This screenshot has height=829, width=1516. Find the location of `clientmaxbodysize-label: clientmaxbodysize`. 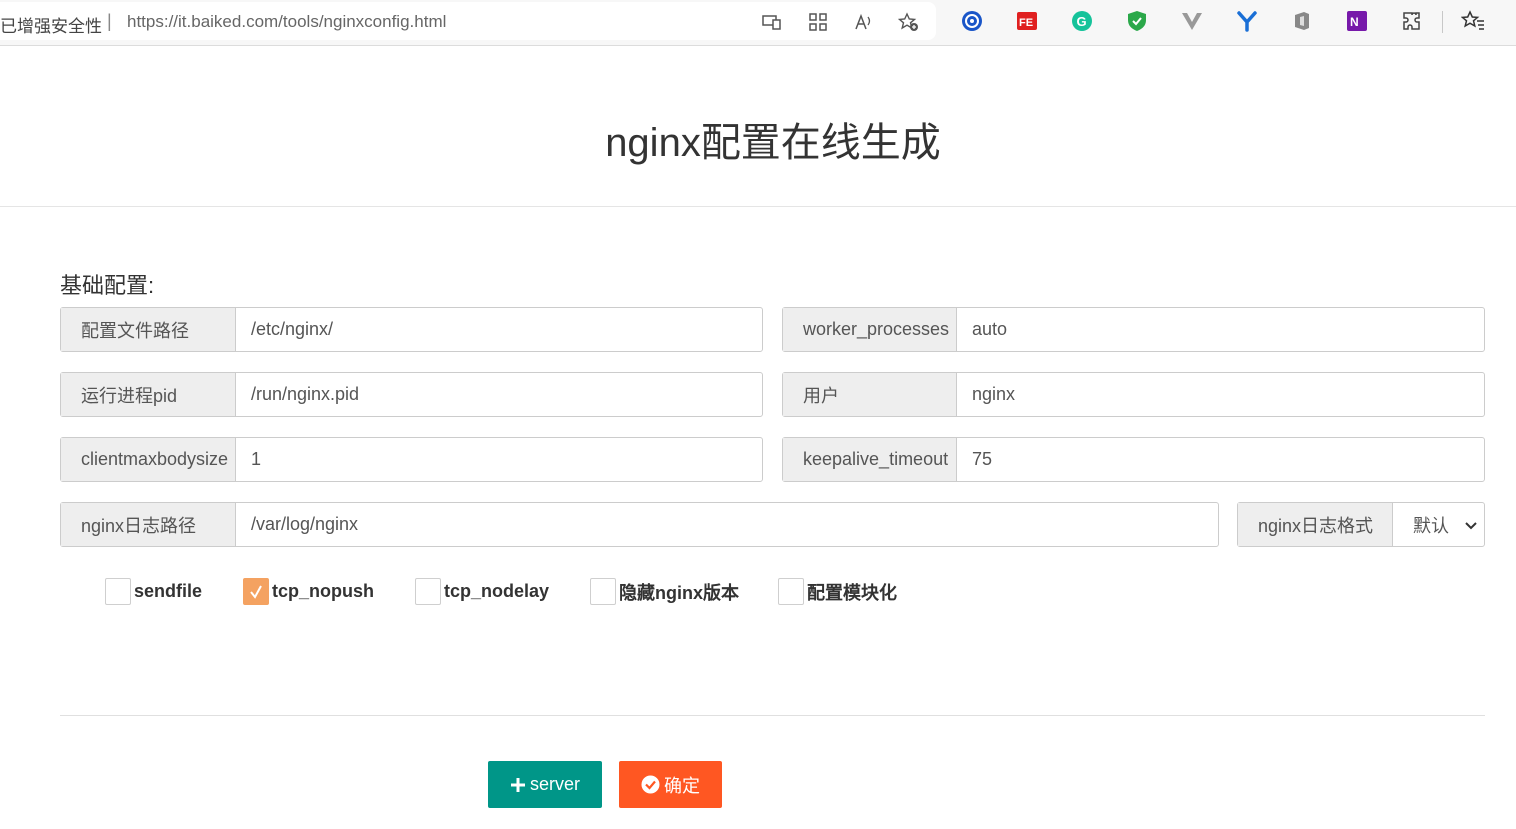

clientmaxbodysize-label: clientmaxbodysize is located at coordinates (148, 459).